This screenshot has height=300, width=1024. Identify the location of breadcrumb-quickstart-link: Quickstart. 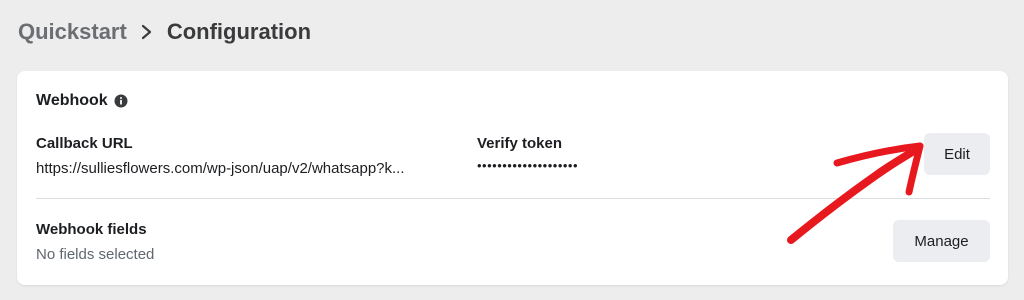
(72, 32).